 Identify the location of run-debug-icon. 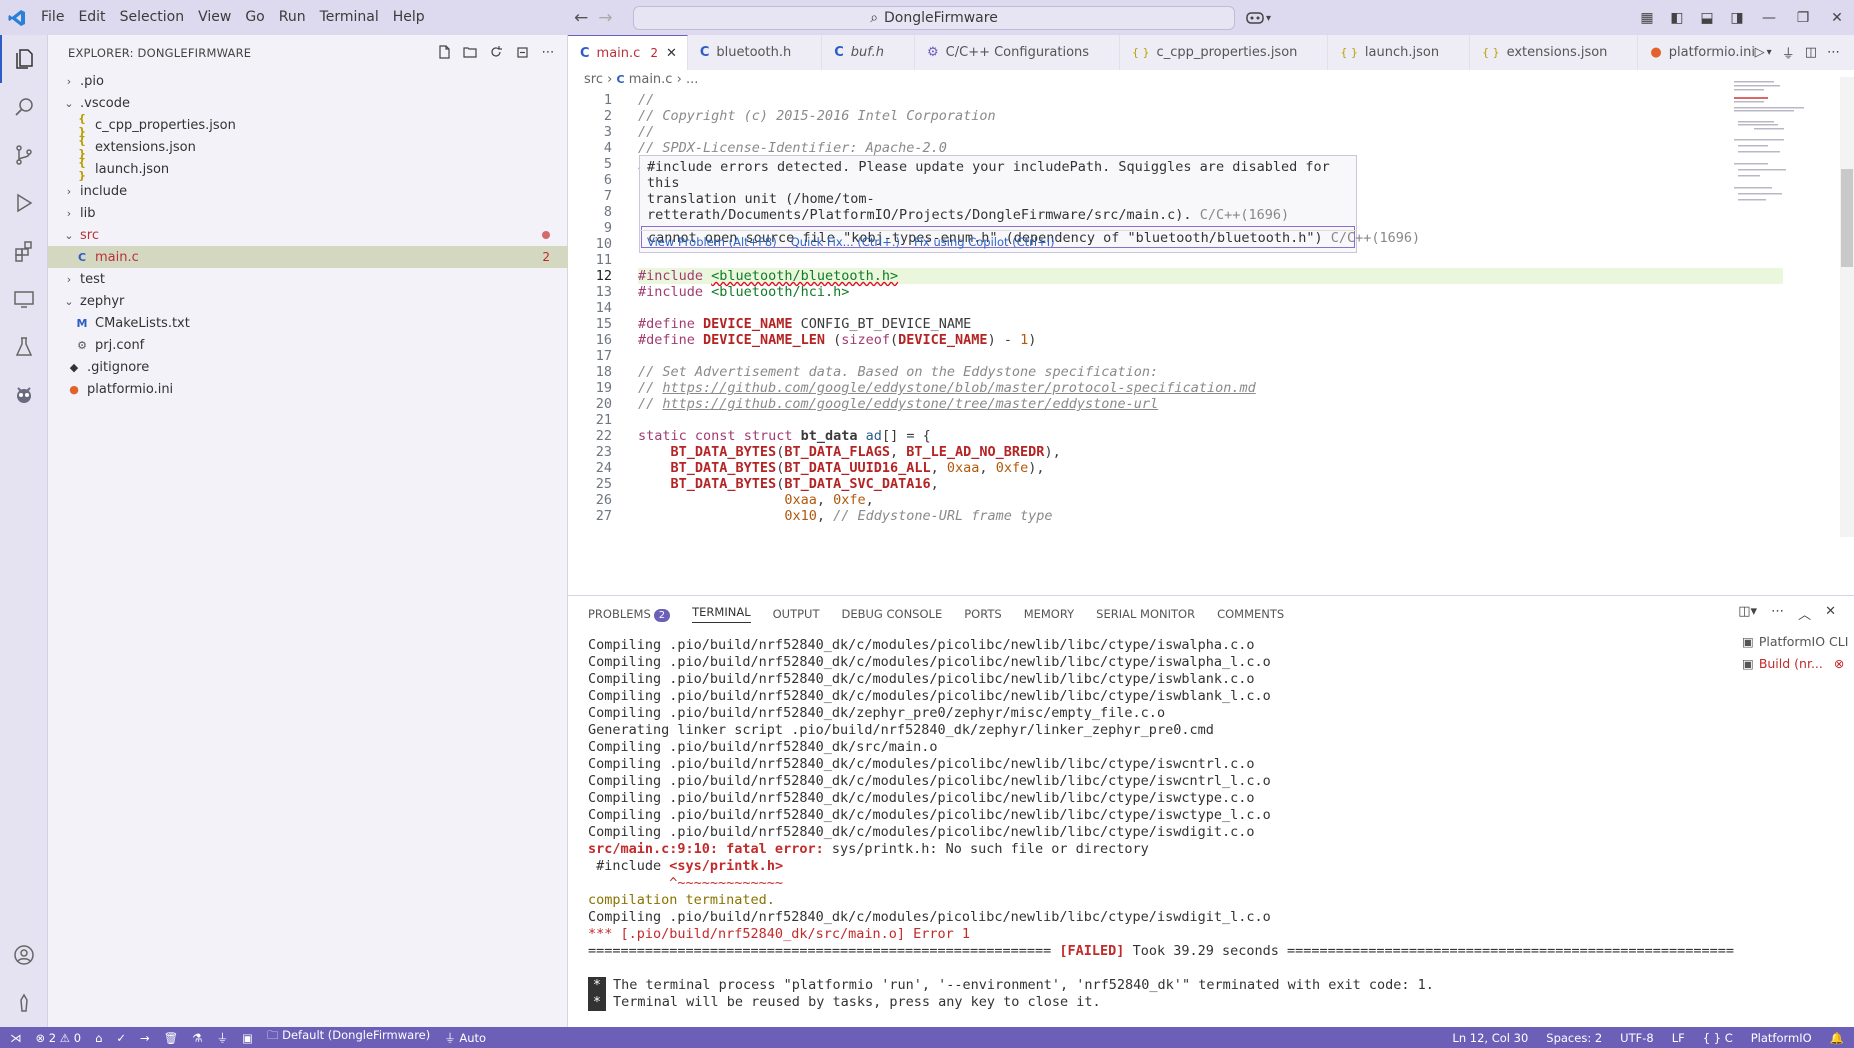
(24, 203).